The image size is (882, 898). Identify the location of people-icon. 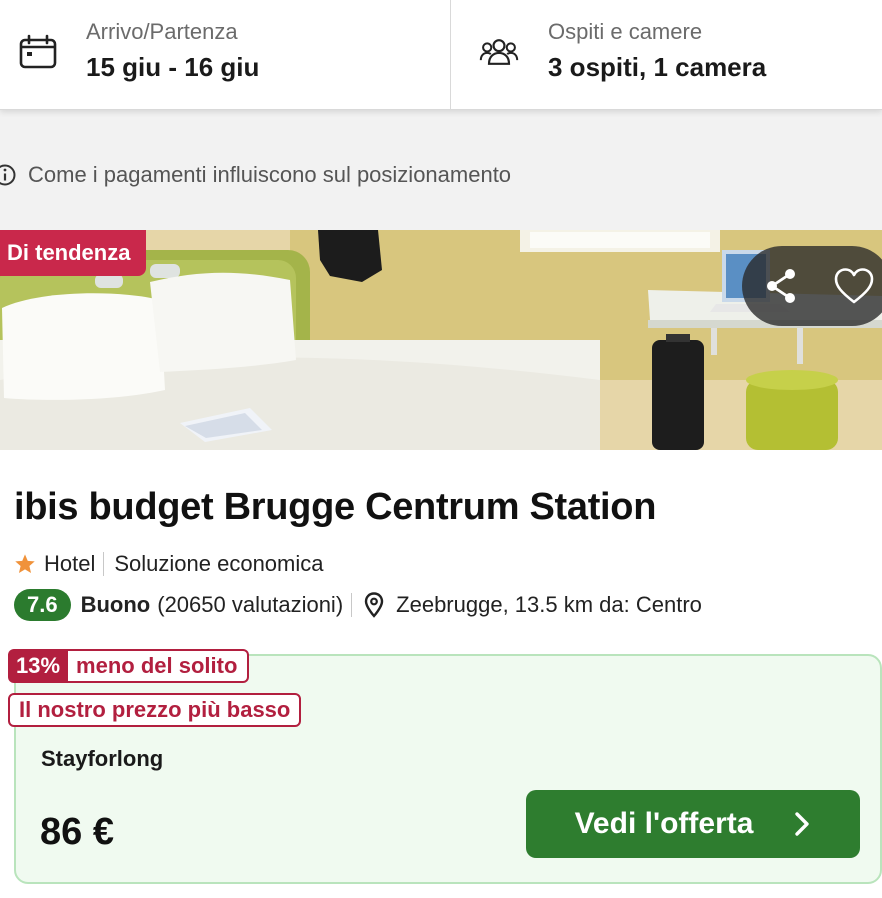
(499, 52).